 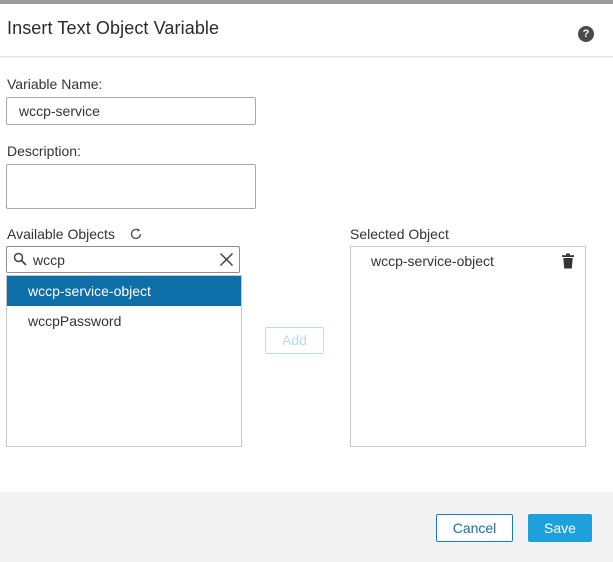 What do you see at coordinates (124, 291) in the screenshot?
I see `list-item-wccp-service-object: wccp-service-object` at bounding box center [124, 291].